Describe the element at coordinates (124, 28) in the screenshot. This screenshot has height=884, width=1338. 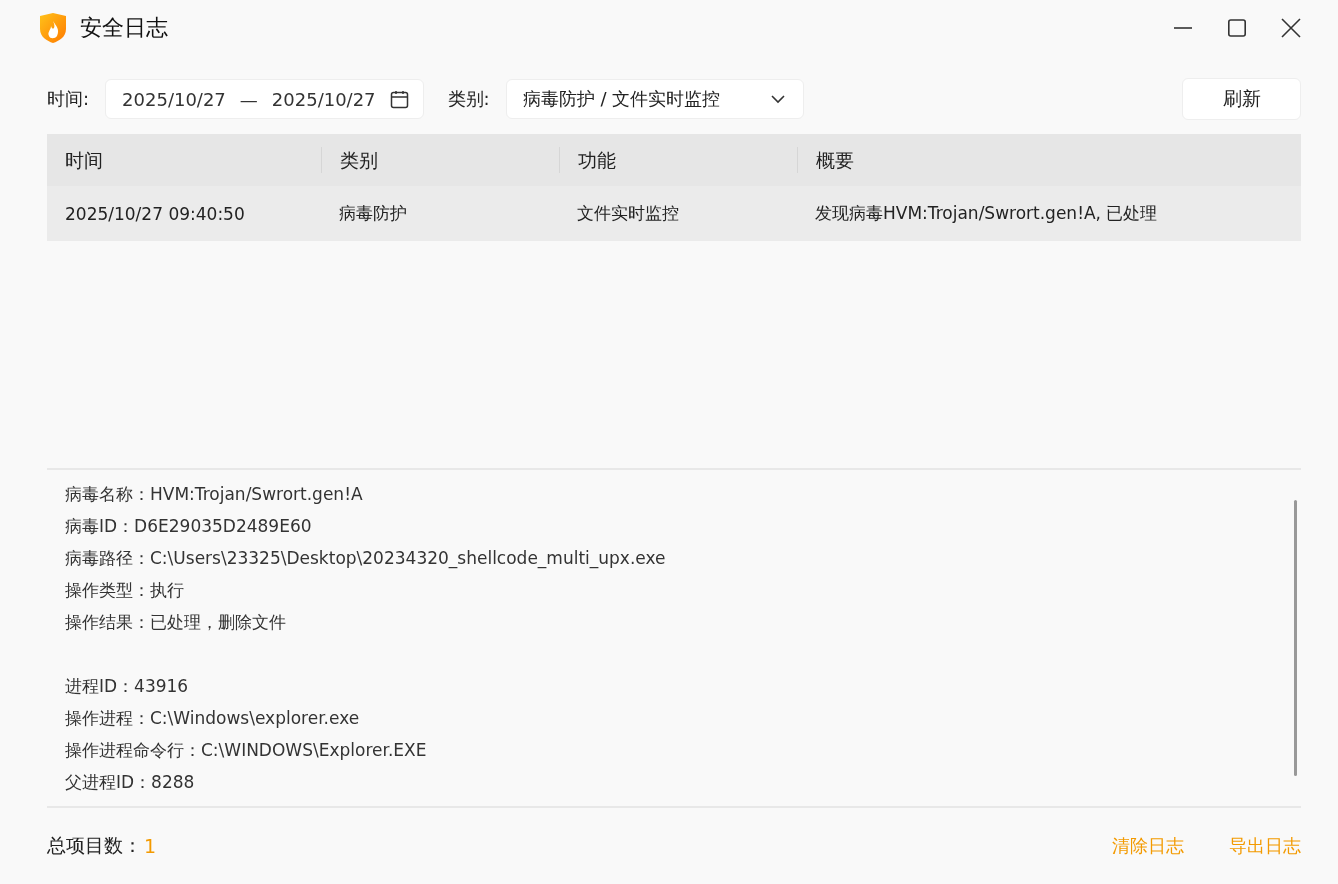
I see `window-title: 安全日志` at that location.